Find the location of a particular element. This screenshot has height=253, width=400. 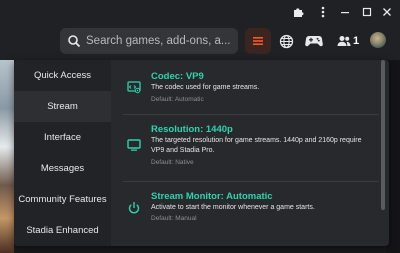

friends-button: 1 is located at coordinates (348, 41).